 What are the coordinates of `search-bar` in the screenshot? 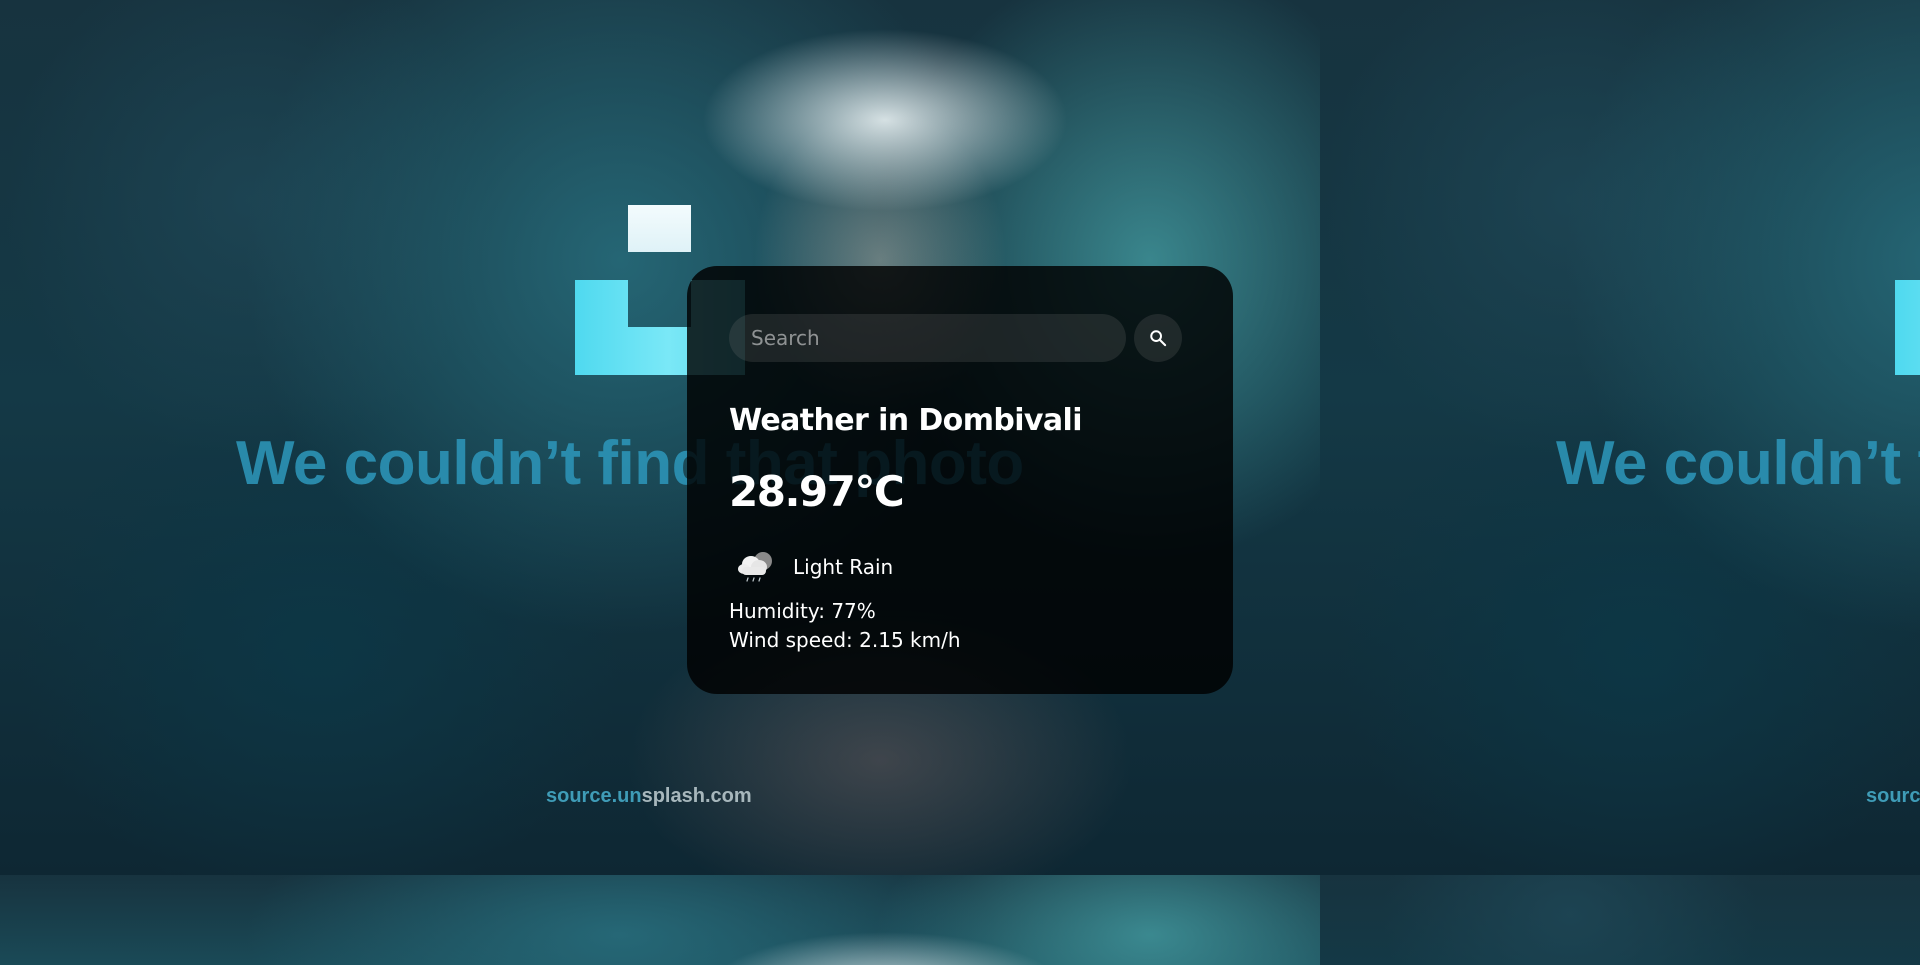 It's located at (960, 338).